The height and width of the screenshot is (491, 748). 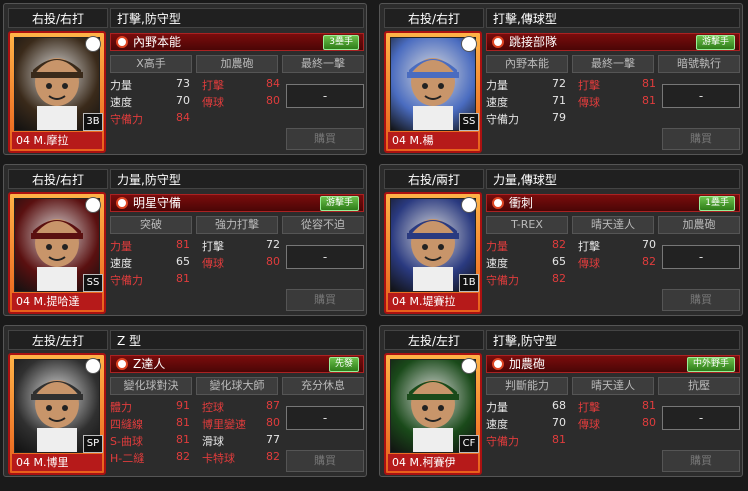 What do you see at coordinates (433, 414) in the screenshot?
I see `player-card: CF 04 M.柯賽伊` at bounding box center [433, 414].